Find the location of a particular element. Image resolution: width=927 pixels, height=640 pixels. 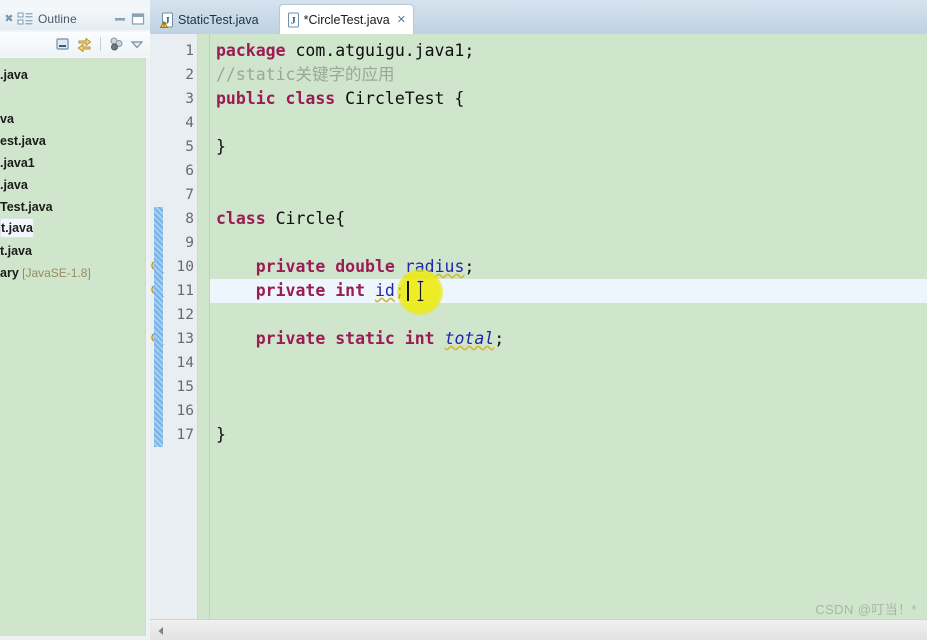

annotation-gutter: !!! is located at coordinates (157, 326).